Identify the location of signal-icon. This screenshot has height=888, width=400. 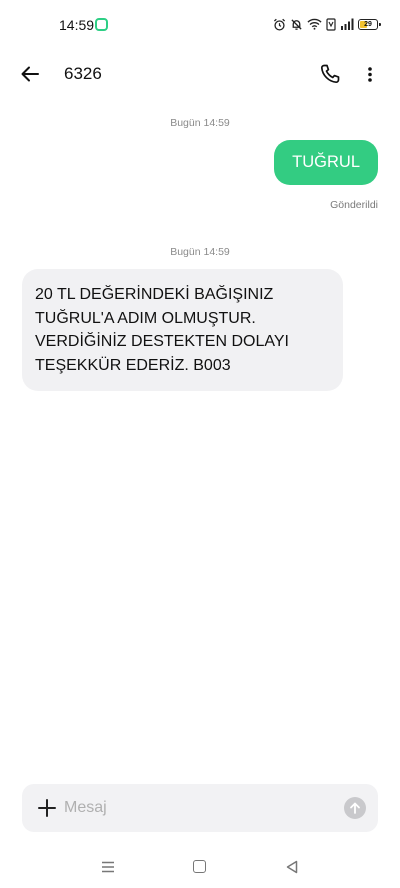
(347, 24).